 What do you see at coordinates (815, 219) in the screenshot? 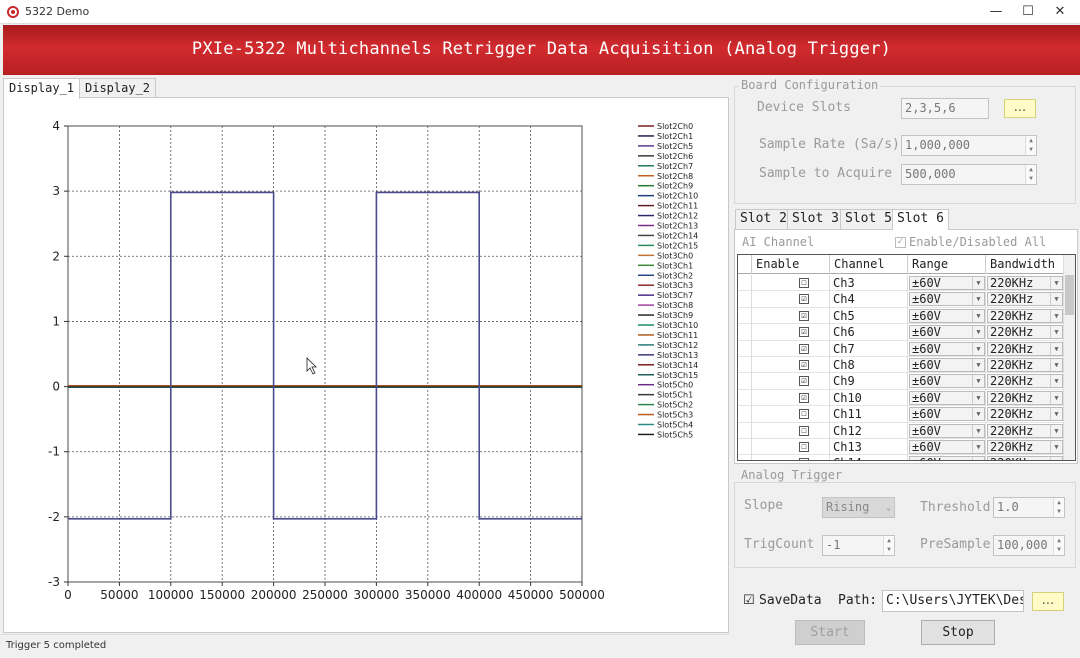
I see `tab-slot-3: Slot 3` at bounding box center [815, 219].